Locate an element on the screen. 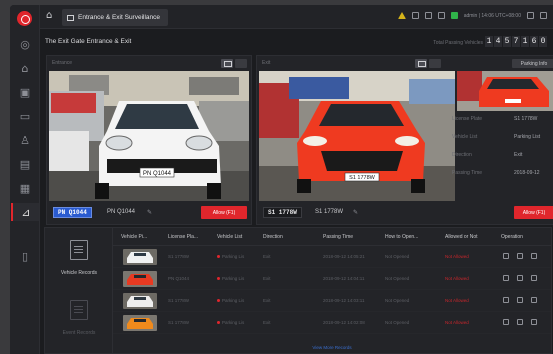 This screenshot has width=553, height=354. device-icon: ▯ is located at coordinates (25, 256).